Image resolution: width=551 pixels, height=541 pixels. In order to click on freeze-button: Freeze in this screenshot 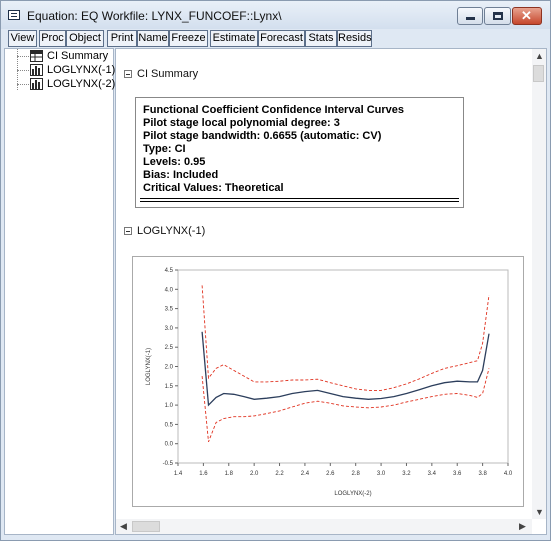, I will do `click(188, 38)`.